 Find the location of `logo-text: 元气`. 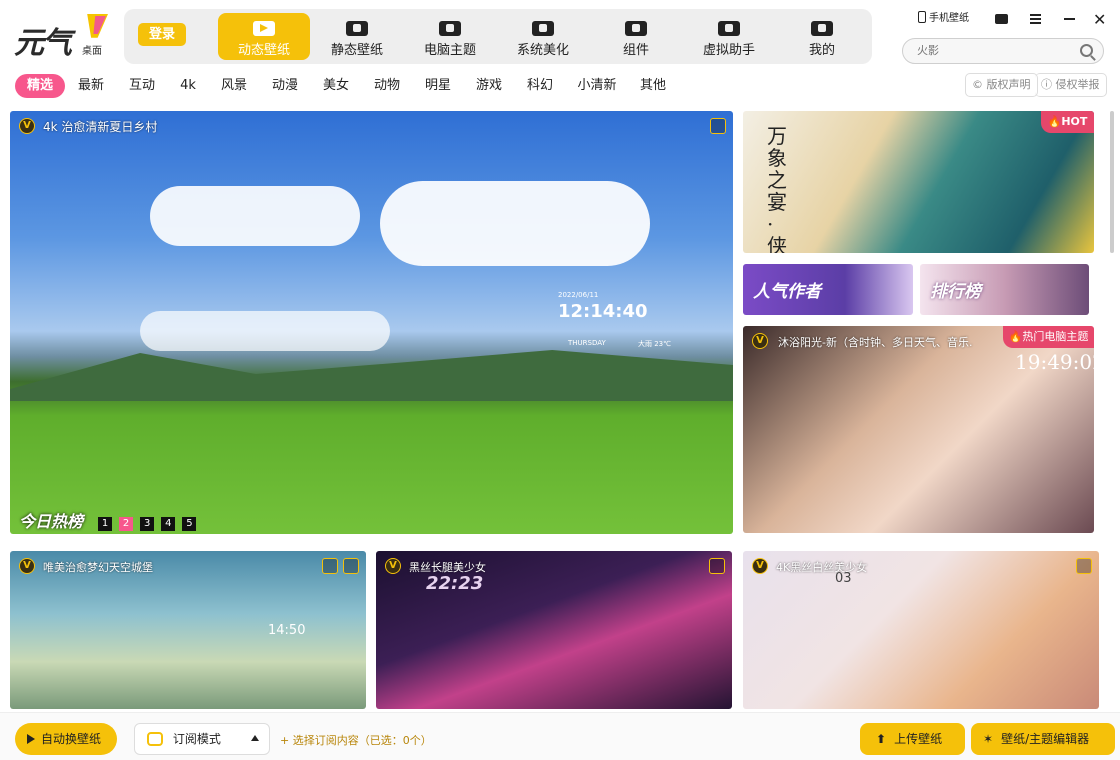

logo-text: 元气 is located at coordinates (43, 43).